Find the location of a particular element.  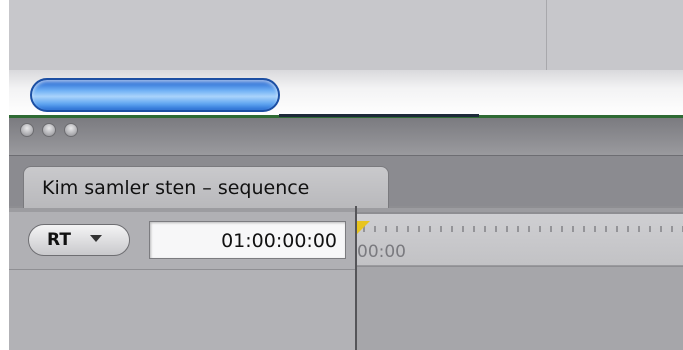

playhead-icon is located at coordinates (363, 227).